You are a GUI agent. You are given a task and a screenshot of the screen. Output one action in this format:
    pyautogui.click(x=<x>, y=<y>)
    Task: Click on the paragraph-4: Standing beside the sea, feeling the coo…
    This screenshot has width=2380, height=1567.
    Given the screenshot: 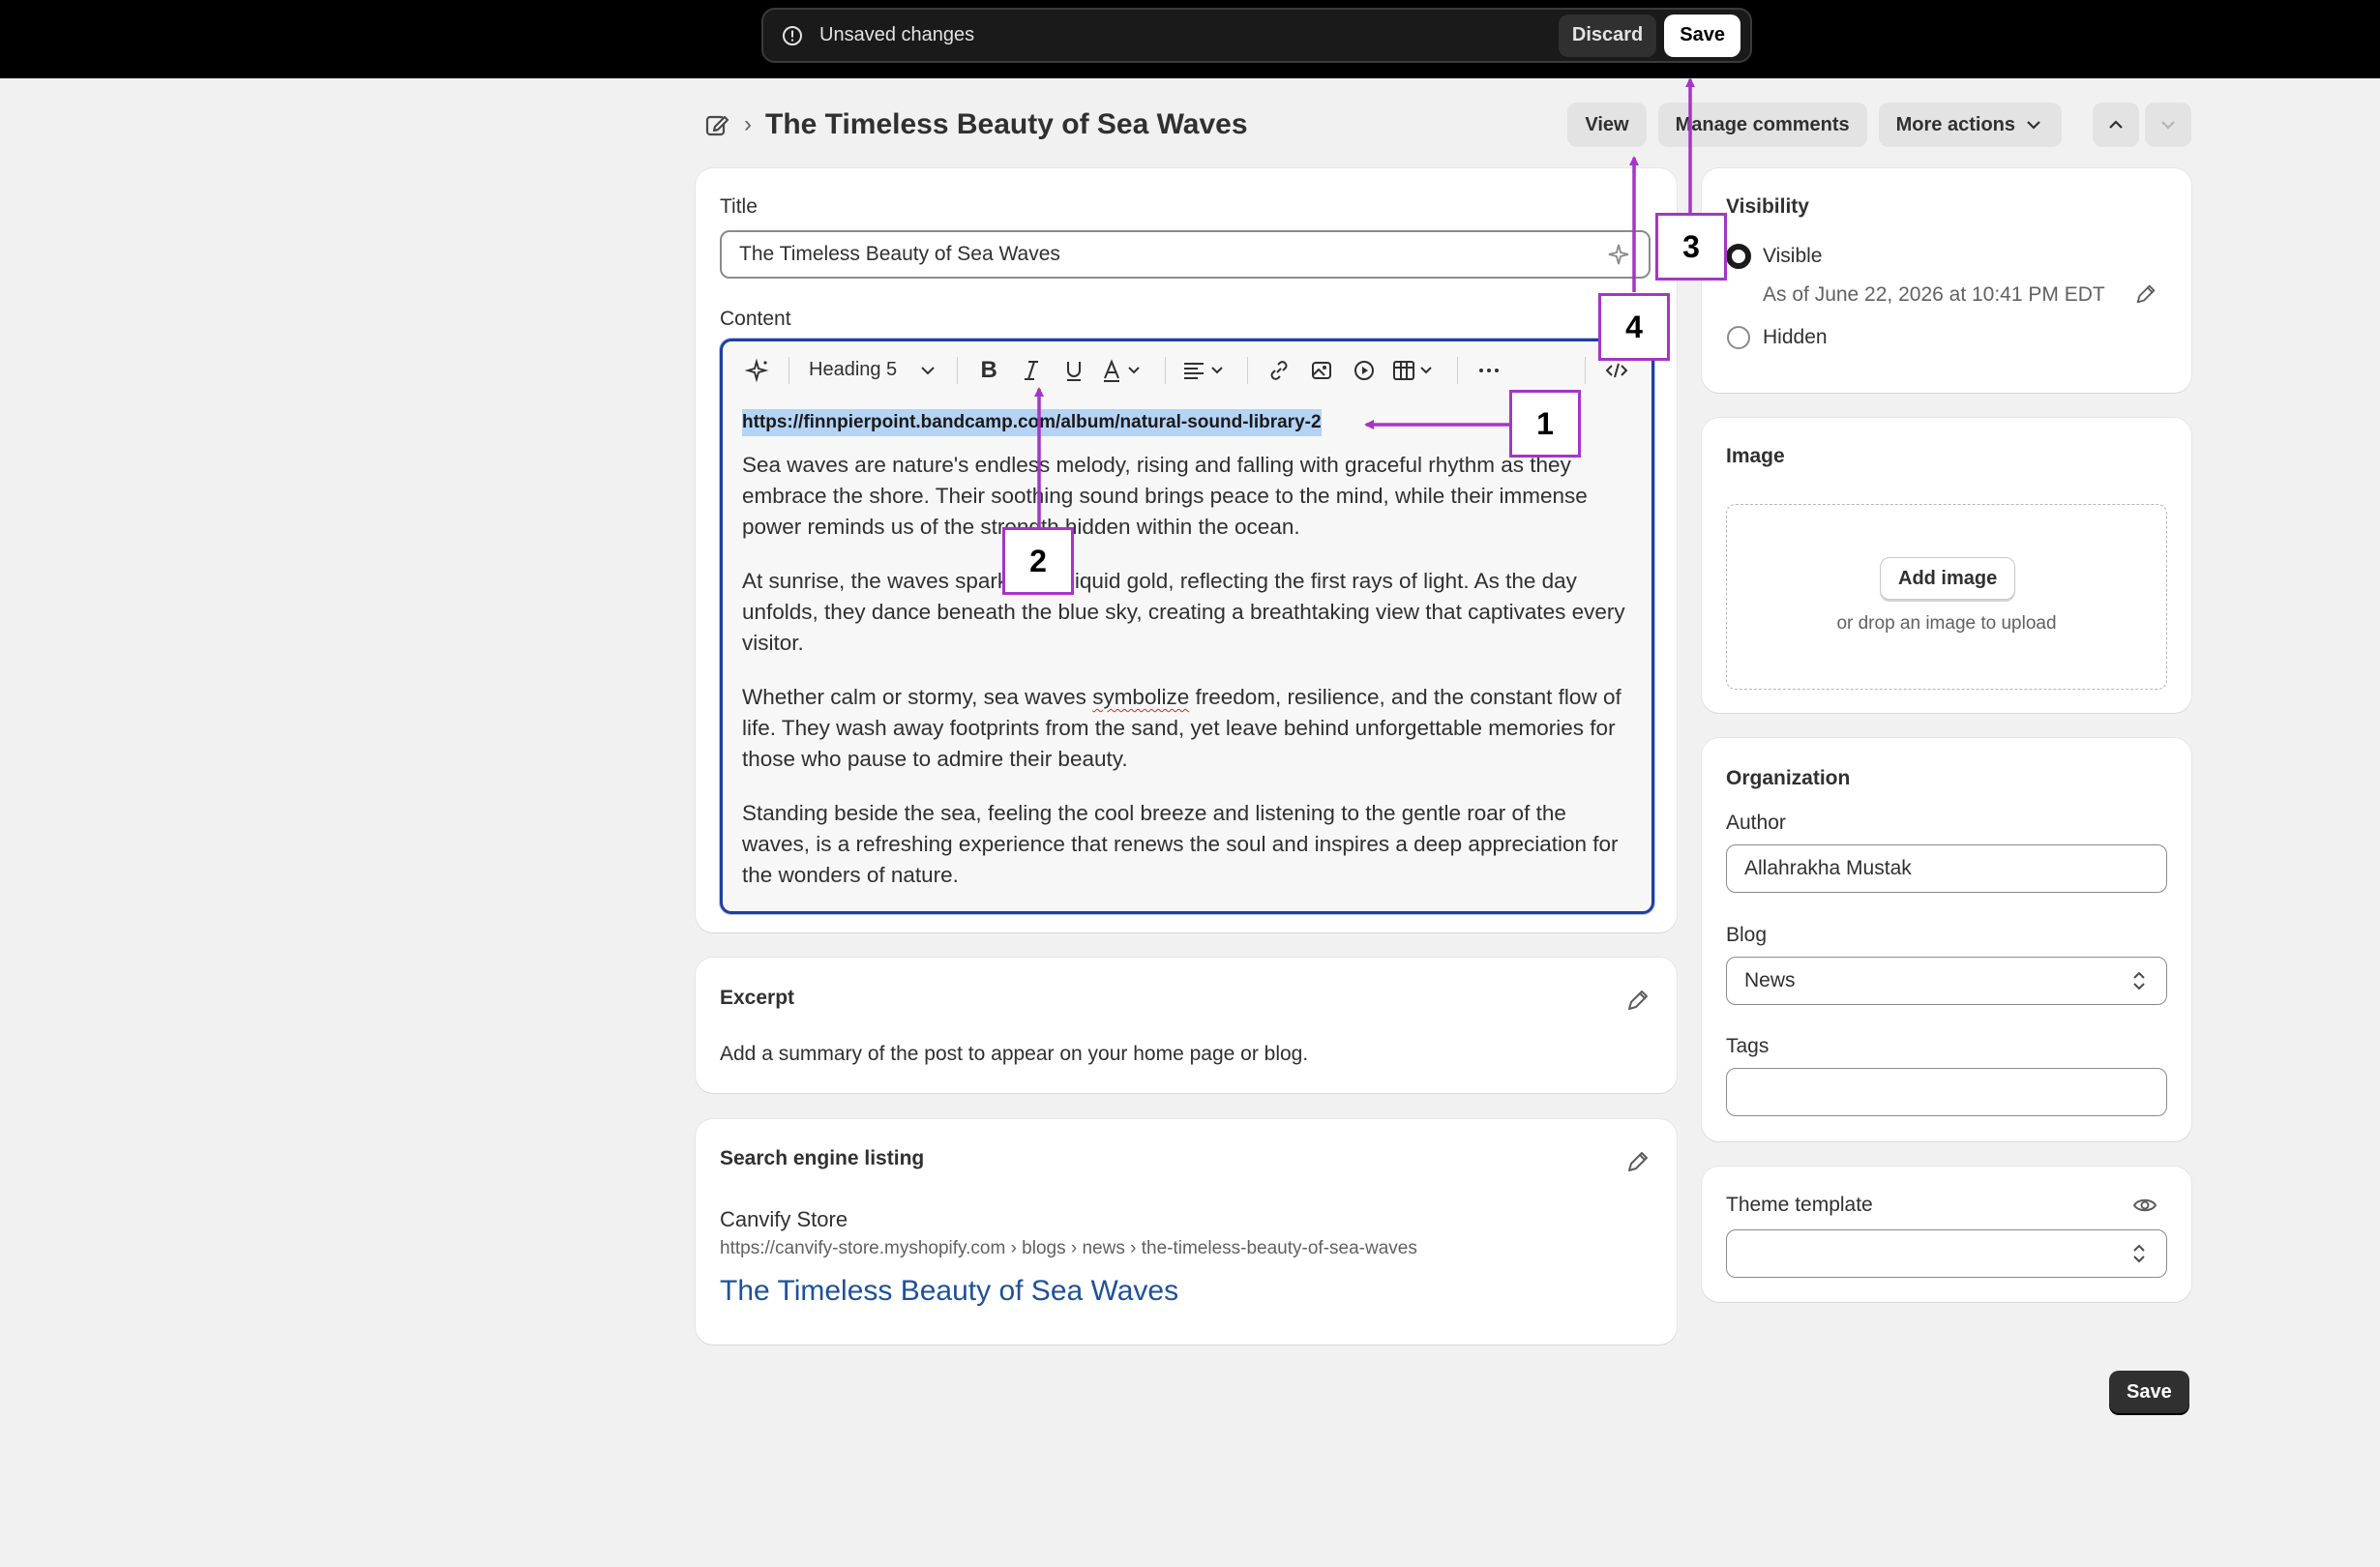 What is the action you would take?
    pyautogui.click(x=1181, y=844)
    